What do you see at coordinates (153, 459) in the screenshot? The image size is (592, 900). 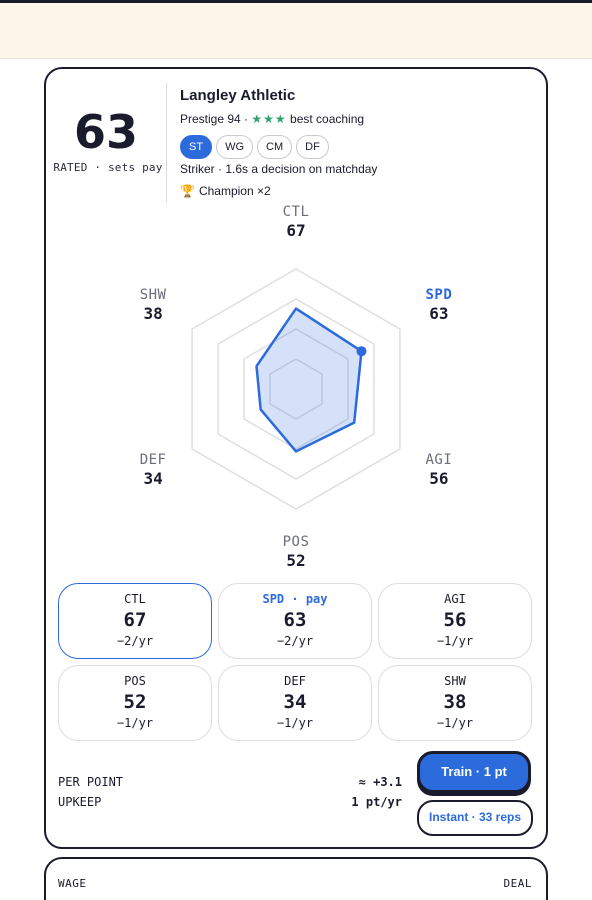 I see `axis-key: DEF` at bounding box center [153, 459].